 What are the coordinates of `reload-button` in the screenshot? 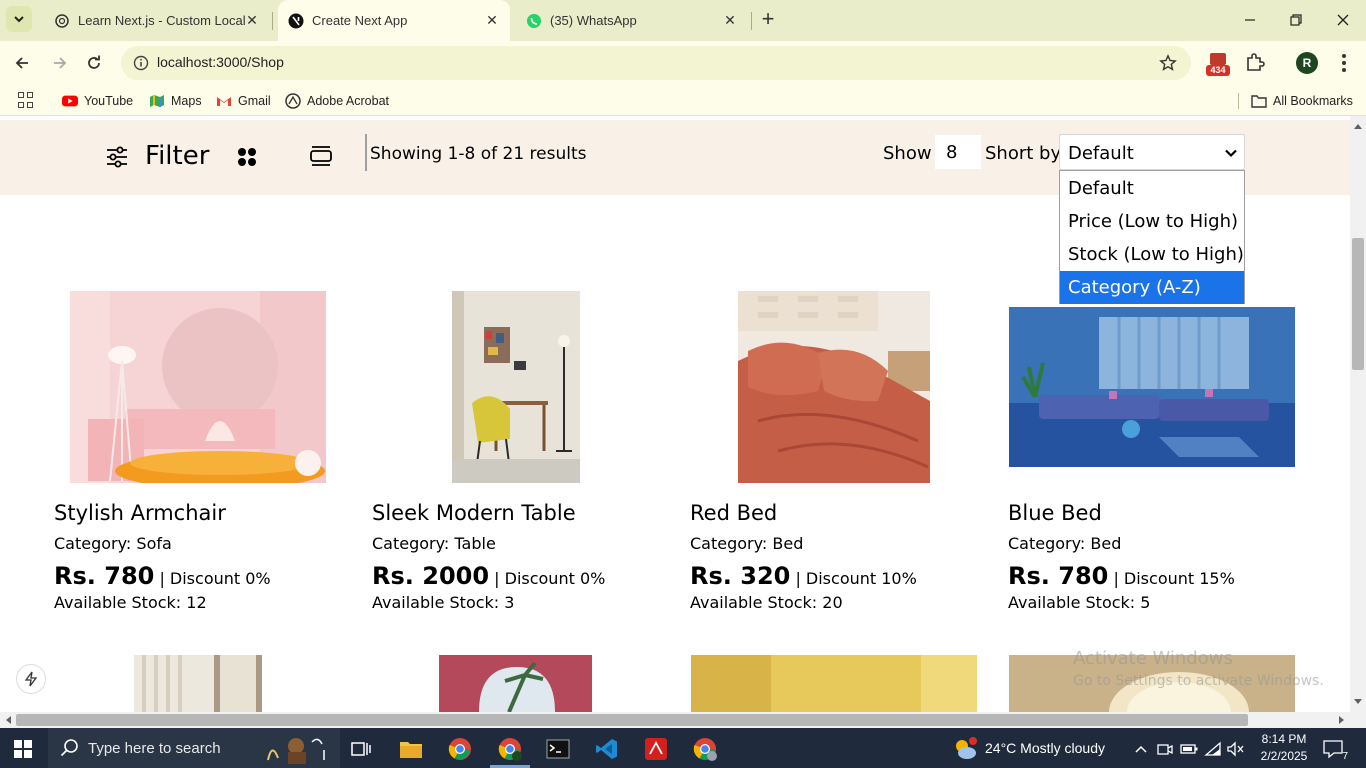 It's located at (94, 63).